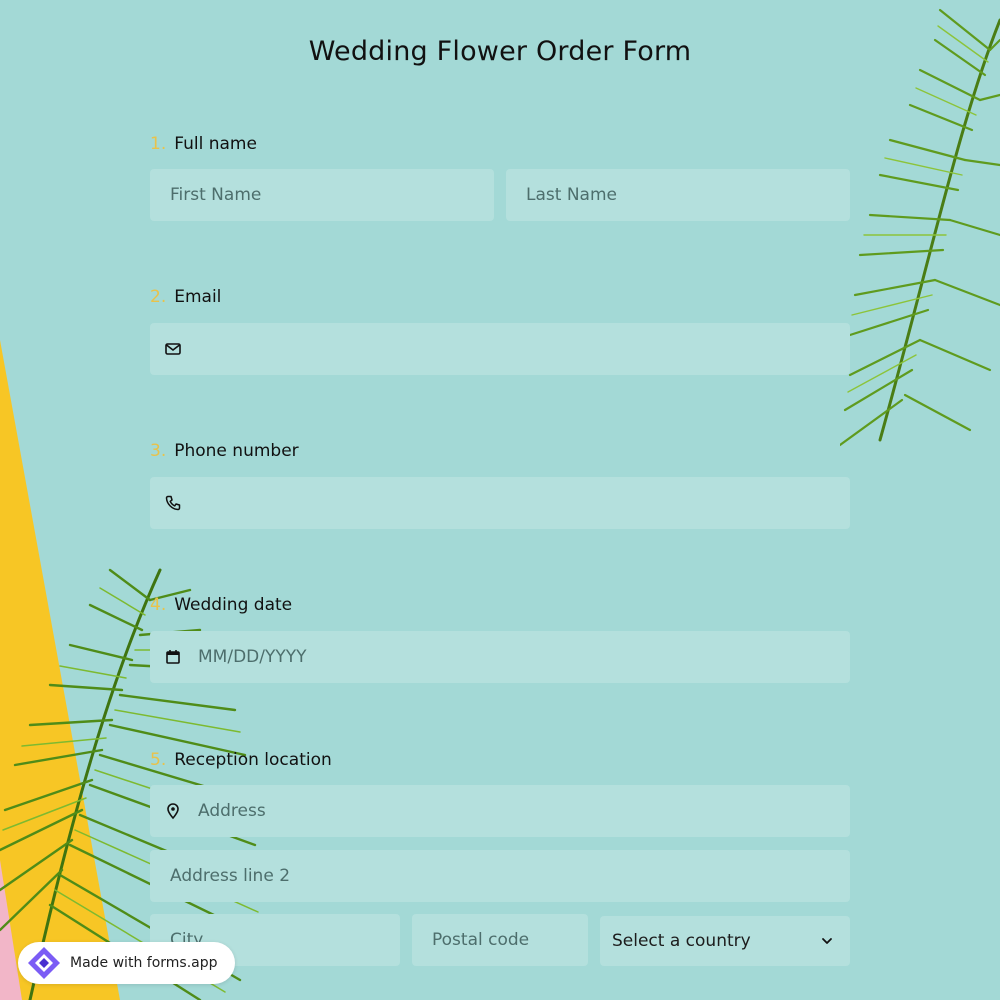 This screenshot has width=1000, height=1000. What do you see at coordinates (252, 657) in the screenshot?
I see `date-placeholder: MM/DD/YYYY` at bounding box center [252, 657].